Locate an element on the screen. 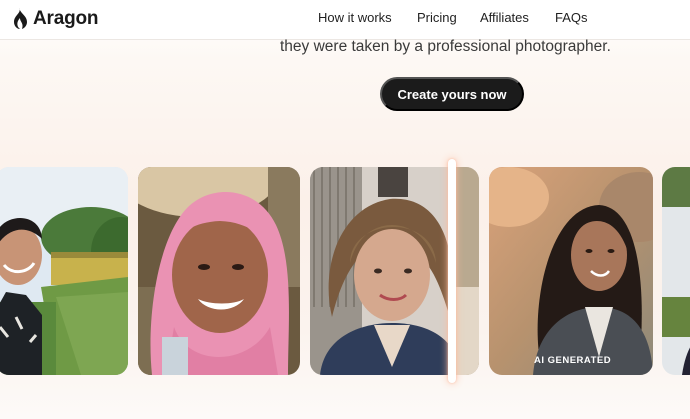 The width and height of the screenshot is (690, 419). nav-link-how-it-works: How it works is located at coordinates (355, 17).